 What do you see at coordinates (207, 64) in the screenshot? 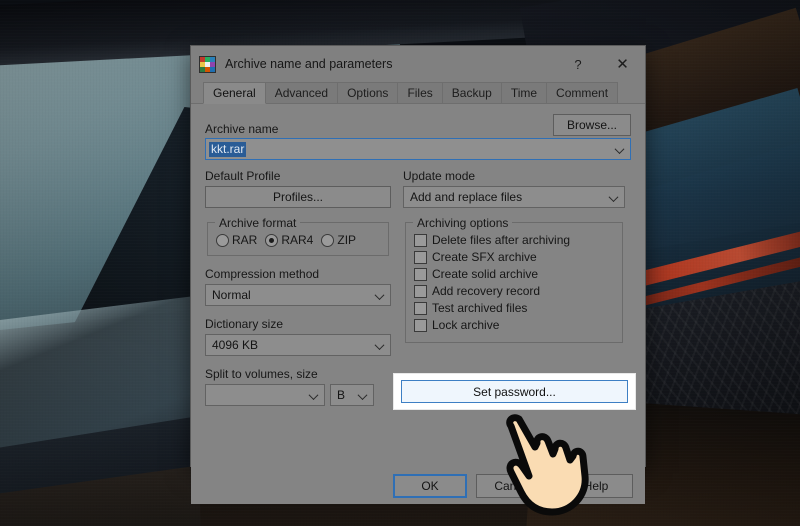
I see `winrar-books-icon` at bounding box center [207, 64].